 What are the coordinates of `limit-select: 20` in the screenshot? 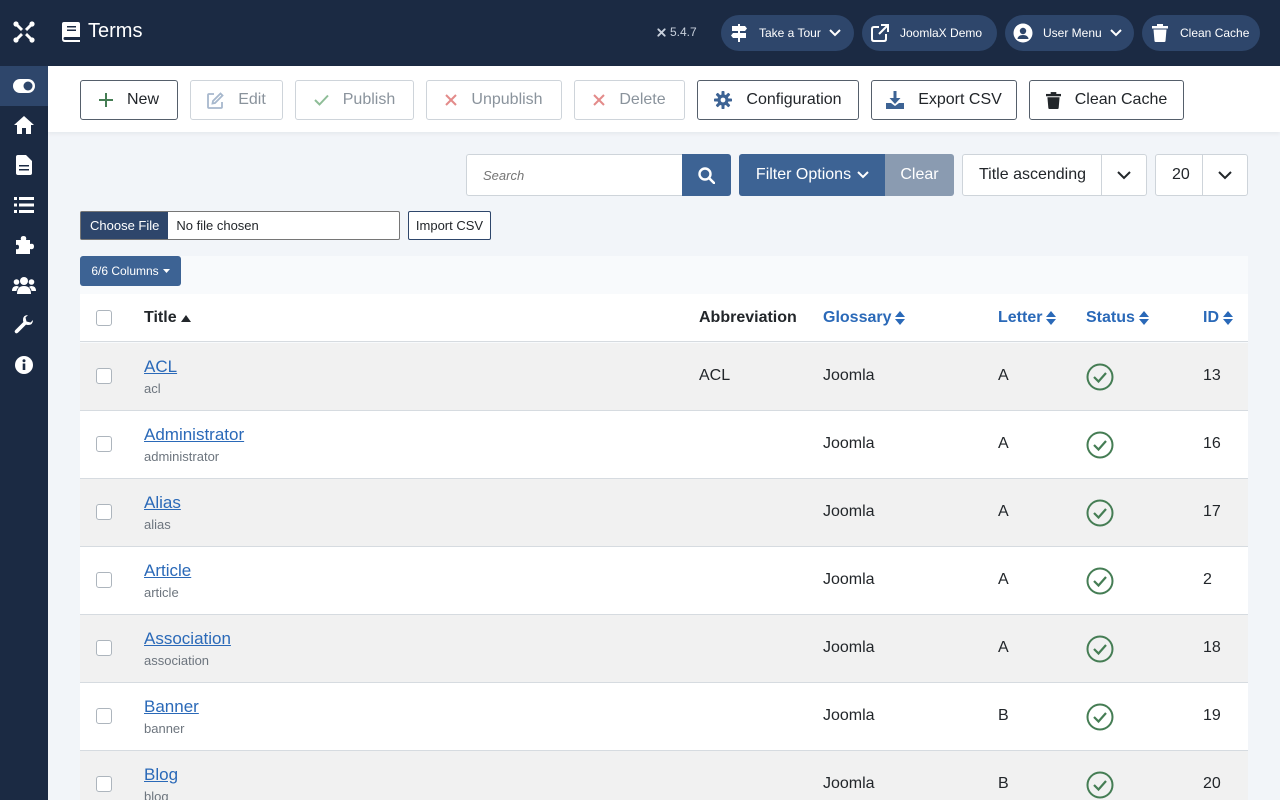 It's located at (1201, 175).